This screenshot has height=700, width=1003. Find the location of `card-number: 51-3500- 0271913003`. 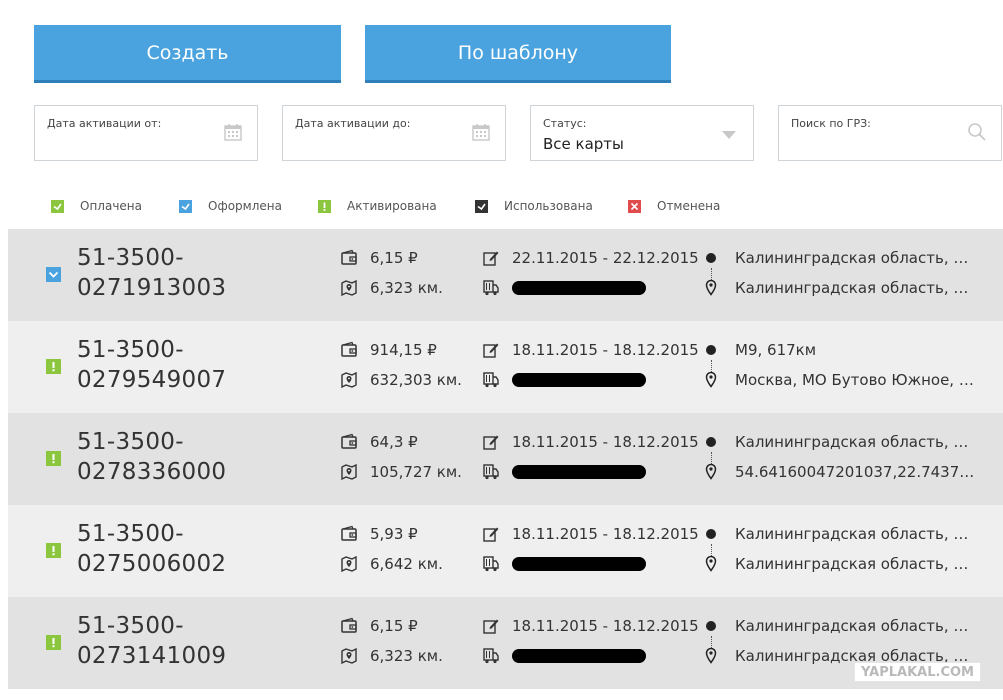

card-number: 51-3500- 0271913003 is located at coordinates (151, 273).